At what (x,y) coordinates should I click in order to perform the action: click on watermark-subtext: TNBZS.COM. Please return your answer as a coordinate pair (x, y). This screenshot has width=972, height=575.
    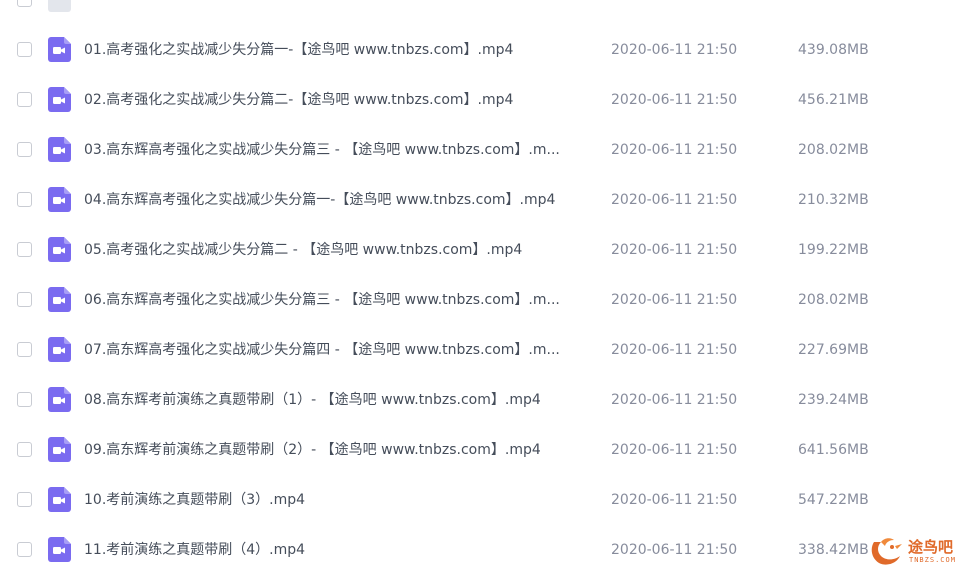
    Looking at the image, I should click on (932, 560).